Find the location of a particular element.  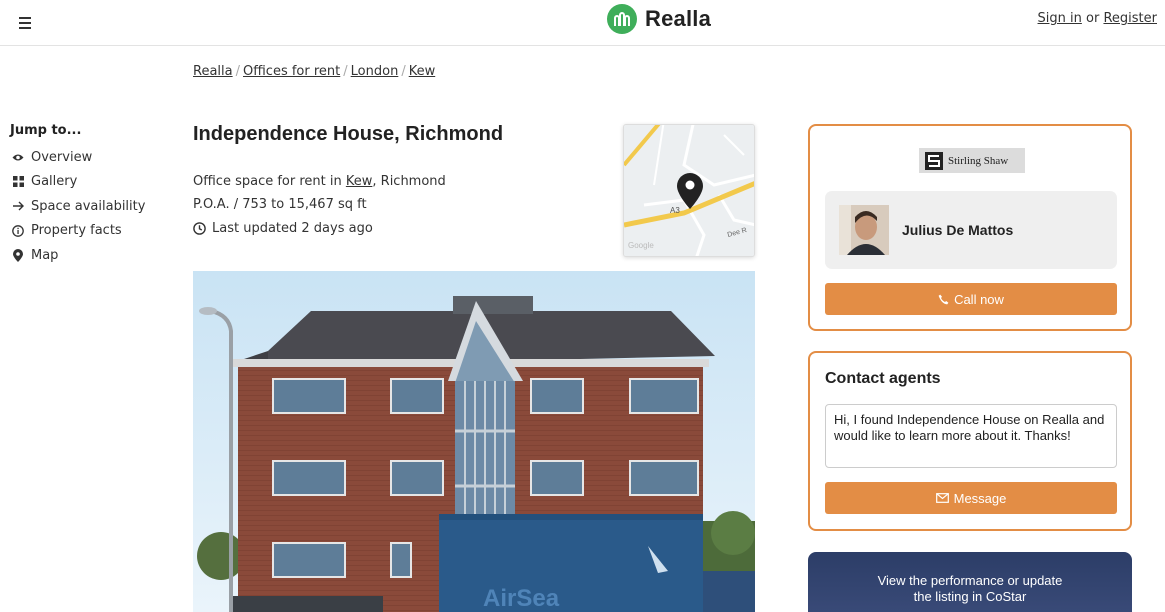

agent-profile: Julius De Mattos is located at coordinates (971, 230).